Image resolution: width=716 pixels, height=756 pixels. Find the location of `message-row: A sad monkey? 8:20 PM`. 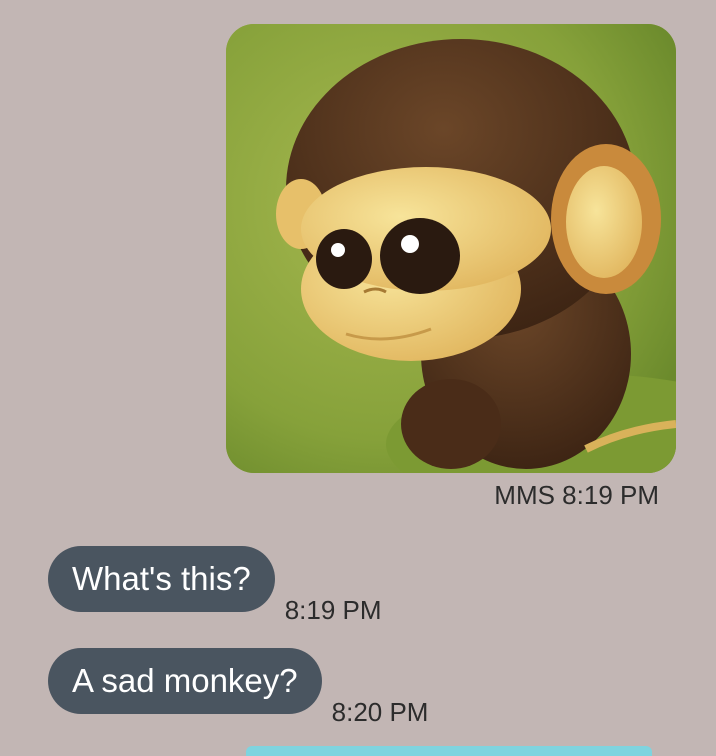

message-row: A sad monkey? 8:20 PM is located at coordinates (238, 687).